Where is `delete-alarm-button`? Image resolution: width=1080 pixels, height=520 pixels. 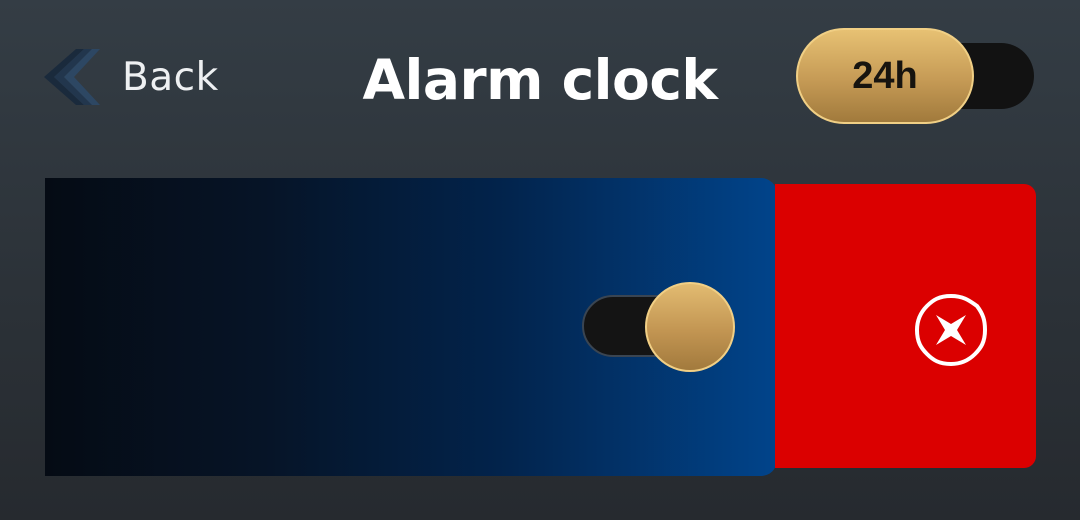
delete-alarm-button is located at coordinates (951, 330).